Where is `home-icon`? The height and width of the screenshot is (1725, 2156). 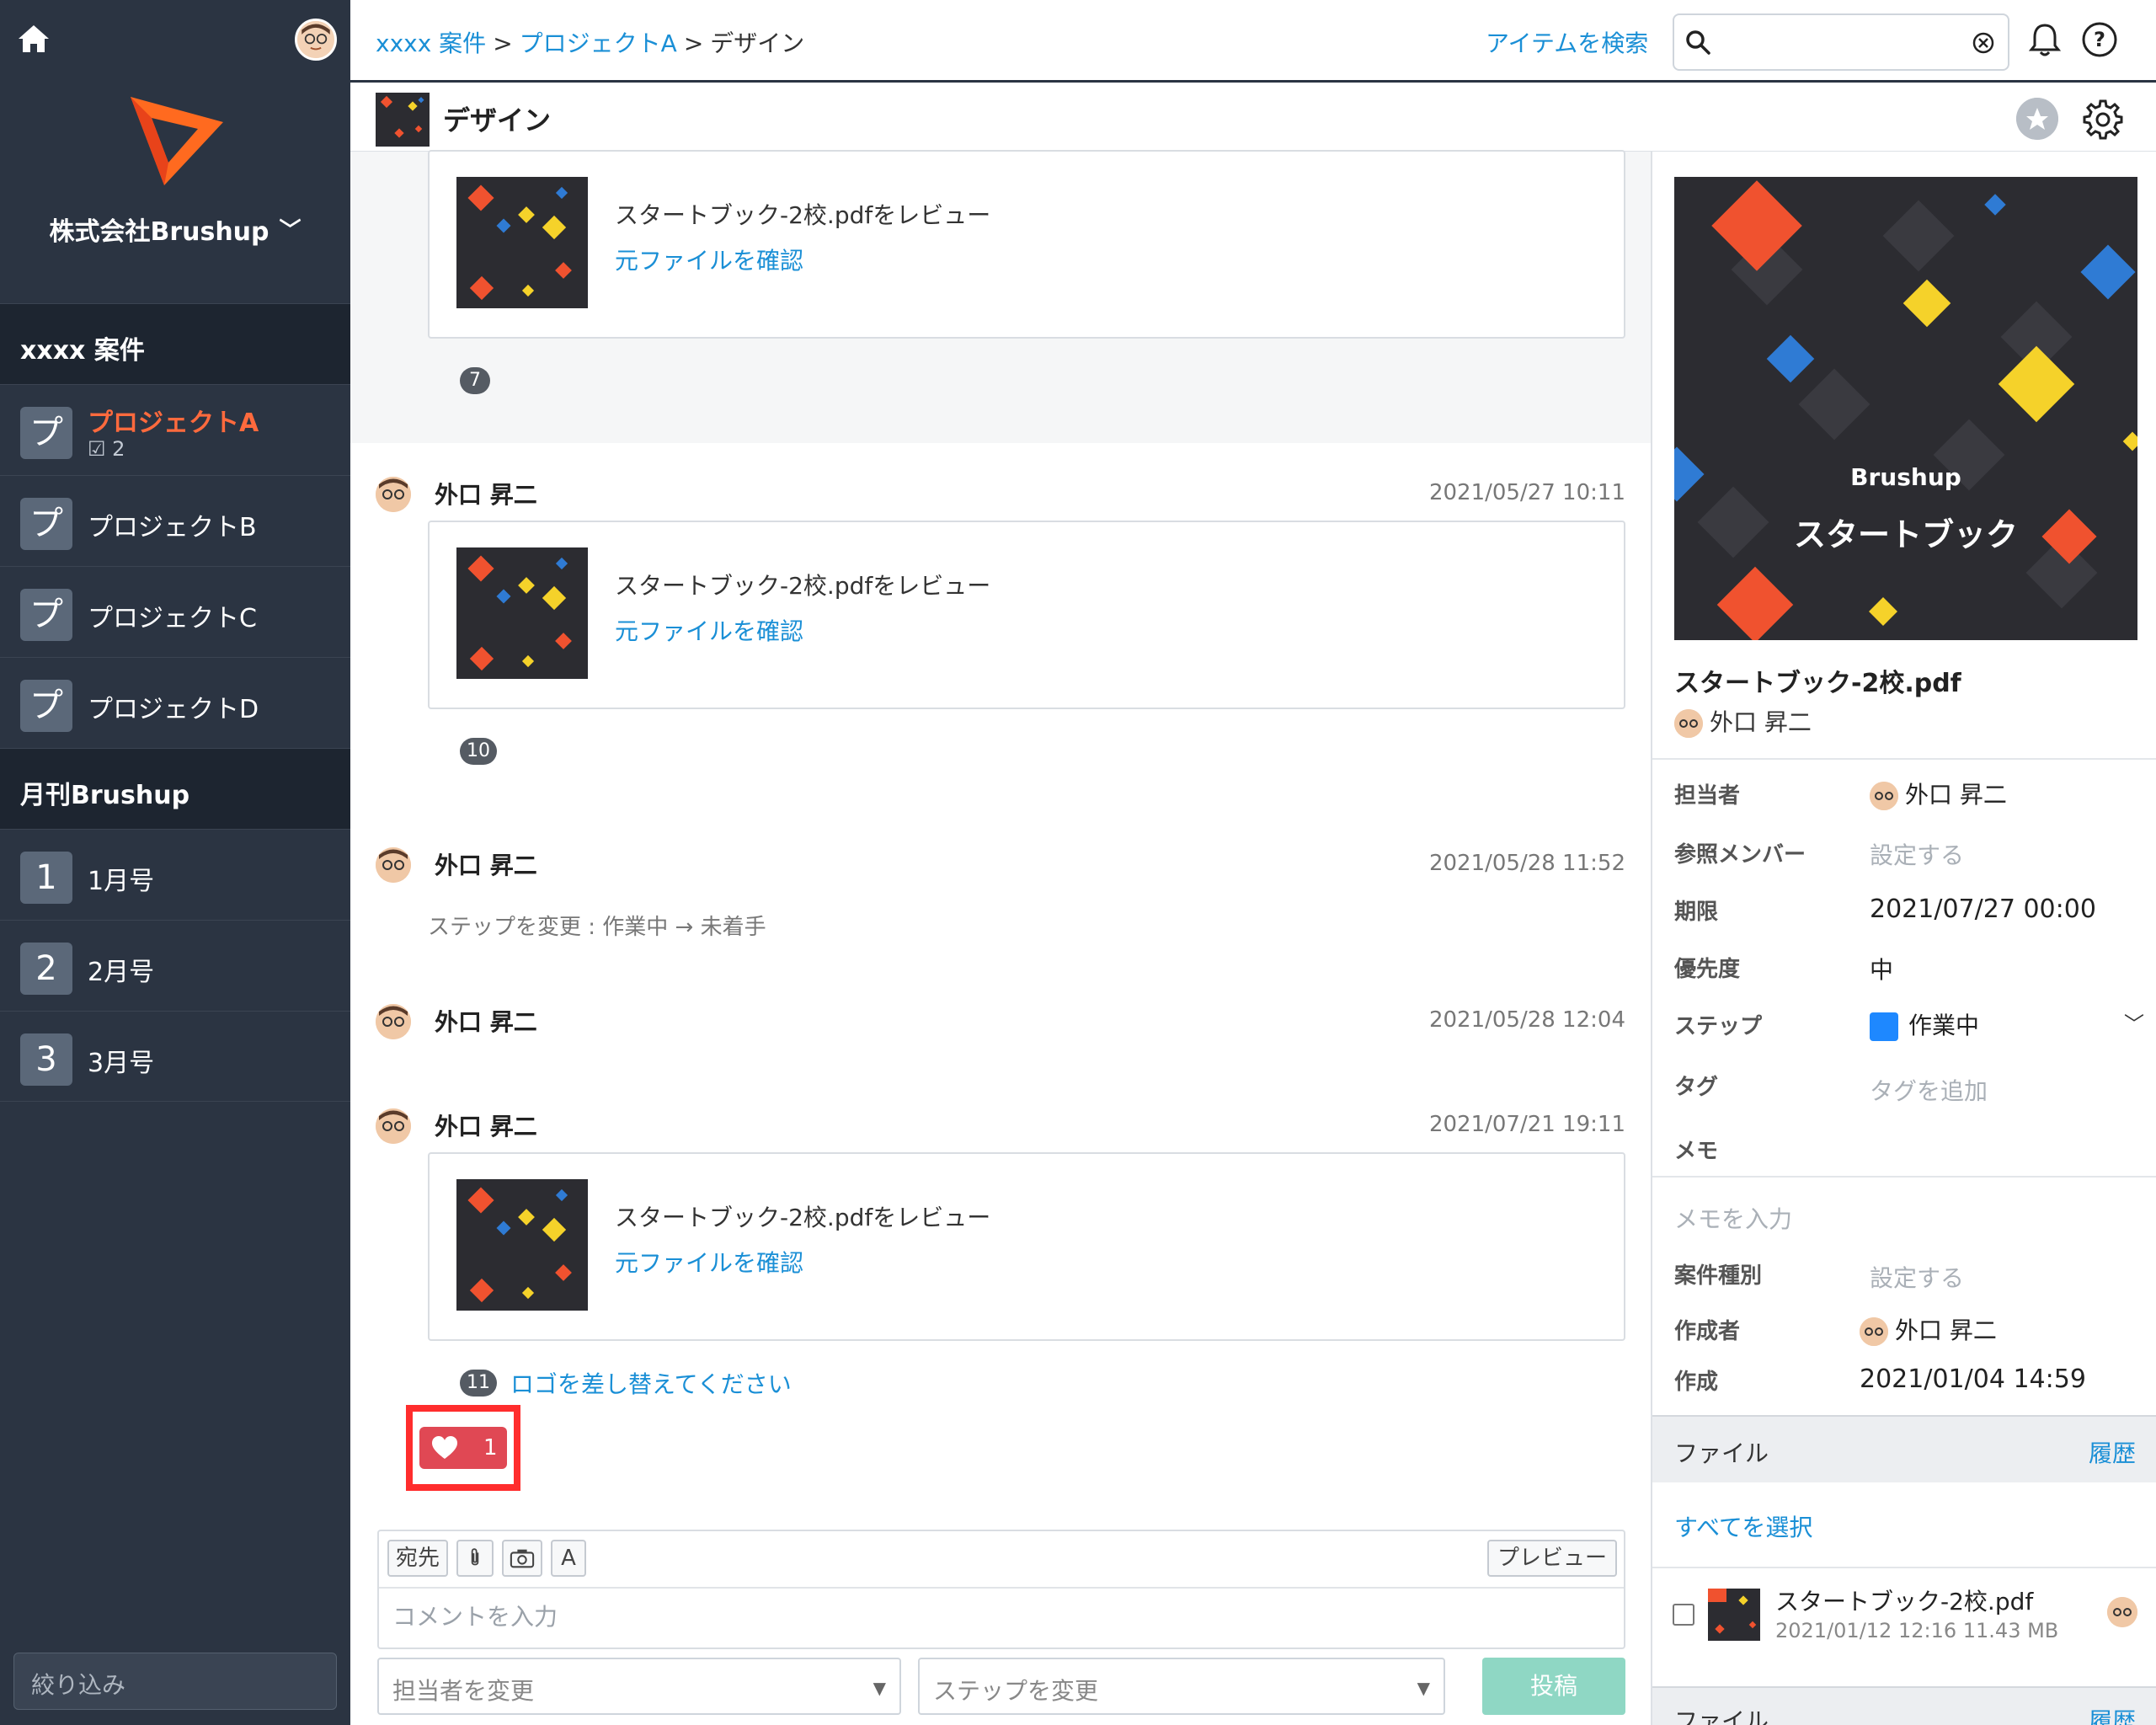
home-icon is located at coordinates (33, 38).